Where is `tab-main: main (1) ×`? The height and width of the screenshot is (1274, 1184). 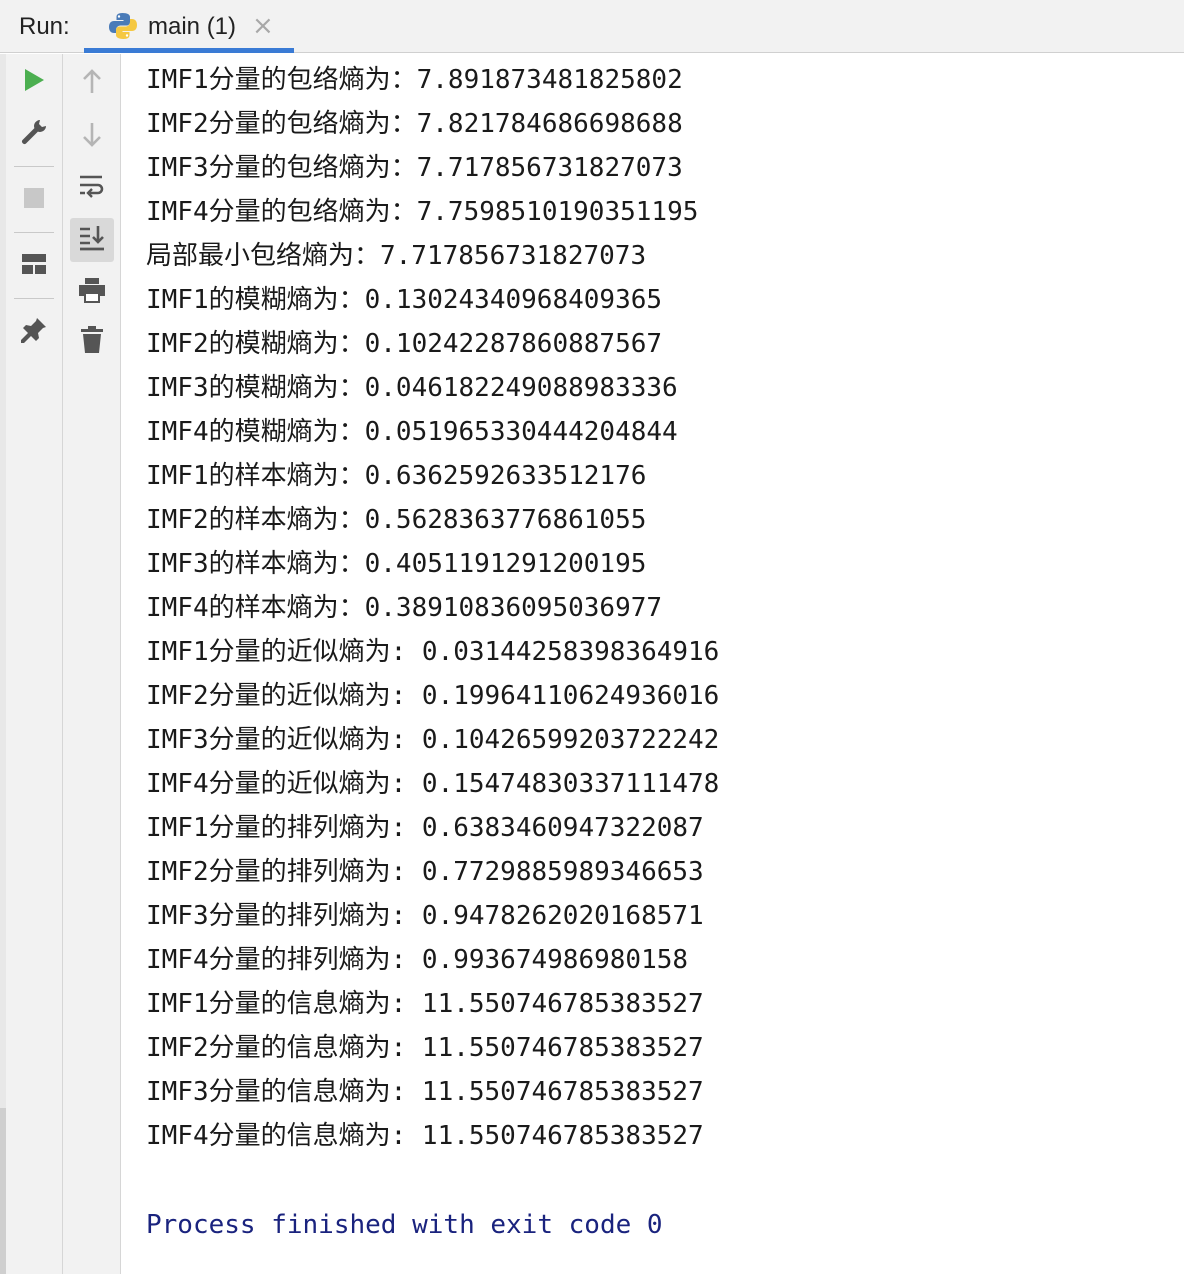
tab-main: main (1) × is located at coordinates (189, 26).